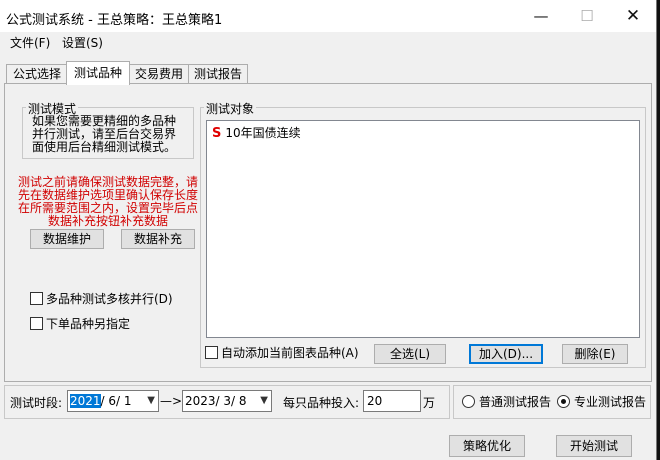  I want to click on instrument-name: 10年国债连续, so click(263, 133).